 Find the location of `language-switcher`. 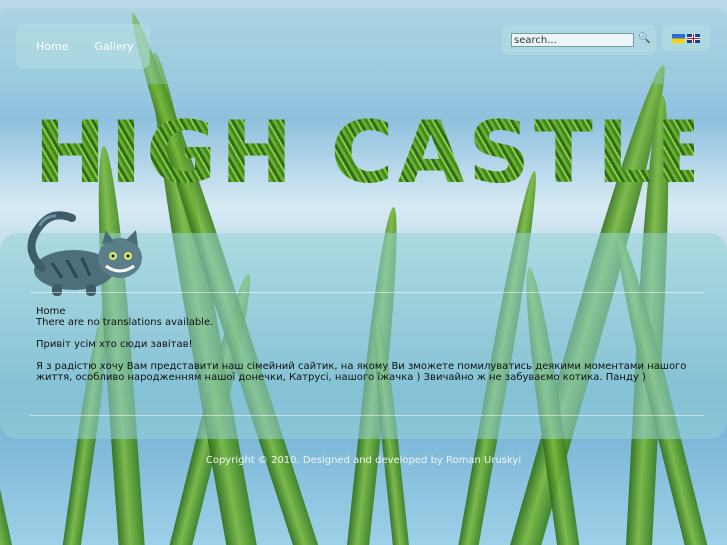

language-switcher is located at coordinates (686, 38).